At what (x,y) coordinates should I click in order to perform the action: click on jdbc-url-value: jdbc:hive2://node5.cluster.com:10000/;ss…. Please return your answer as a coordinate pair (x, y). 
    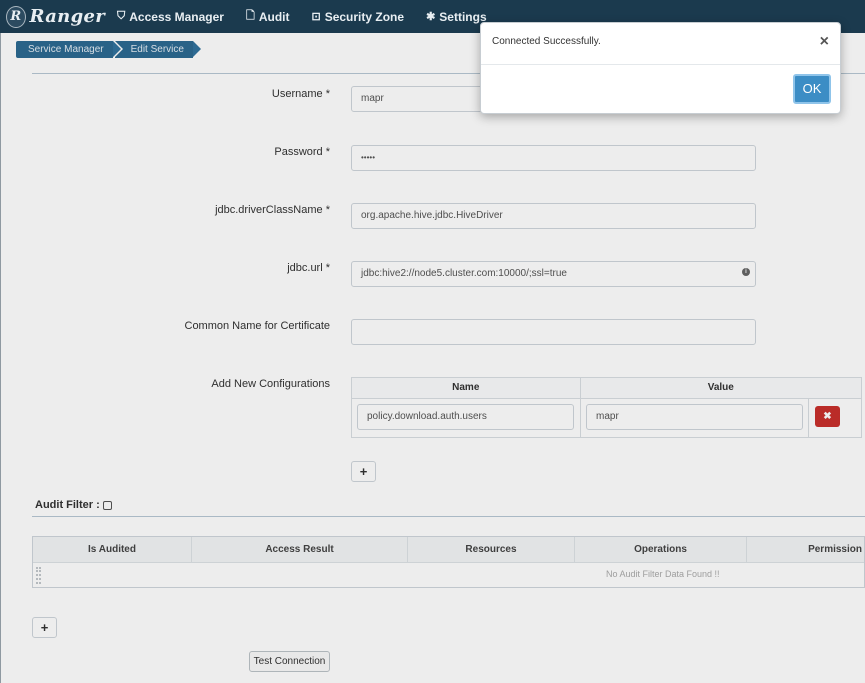
    Looking at the image, I should click on (464, 273).